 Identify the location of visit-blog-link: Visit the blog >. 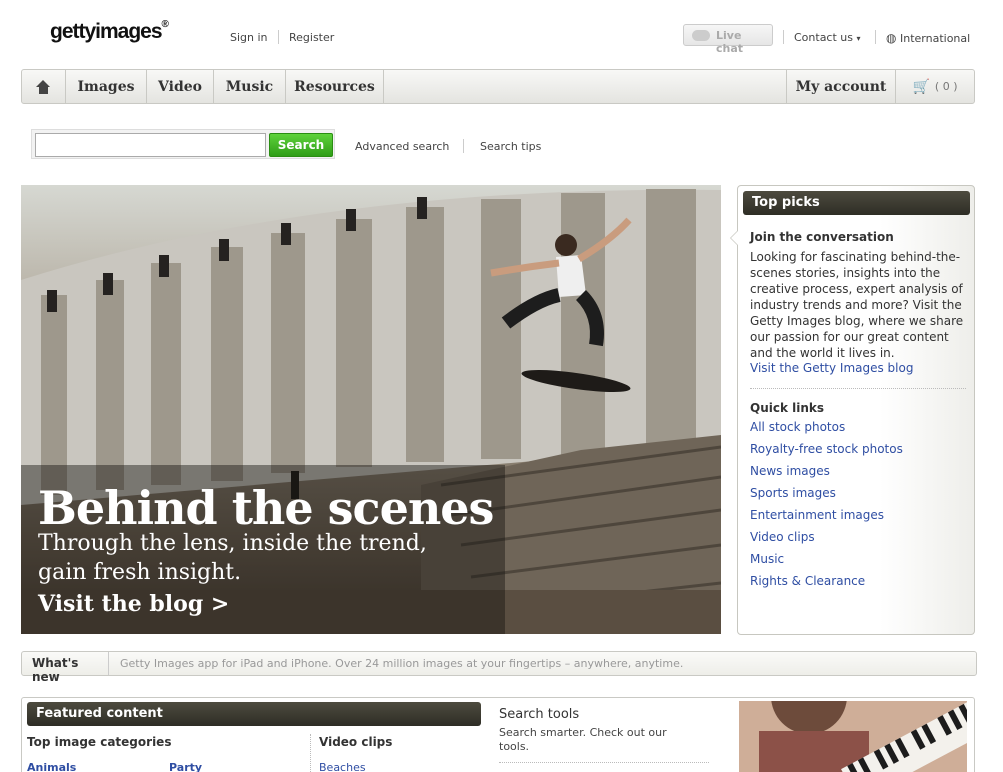
(133, 604).